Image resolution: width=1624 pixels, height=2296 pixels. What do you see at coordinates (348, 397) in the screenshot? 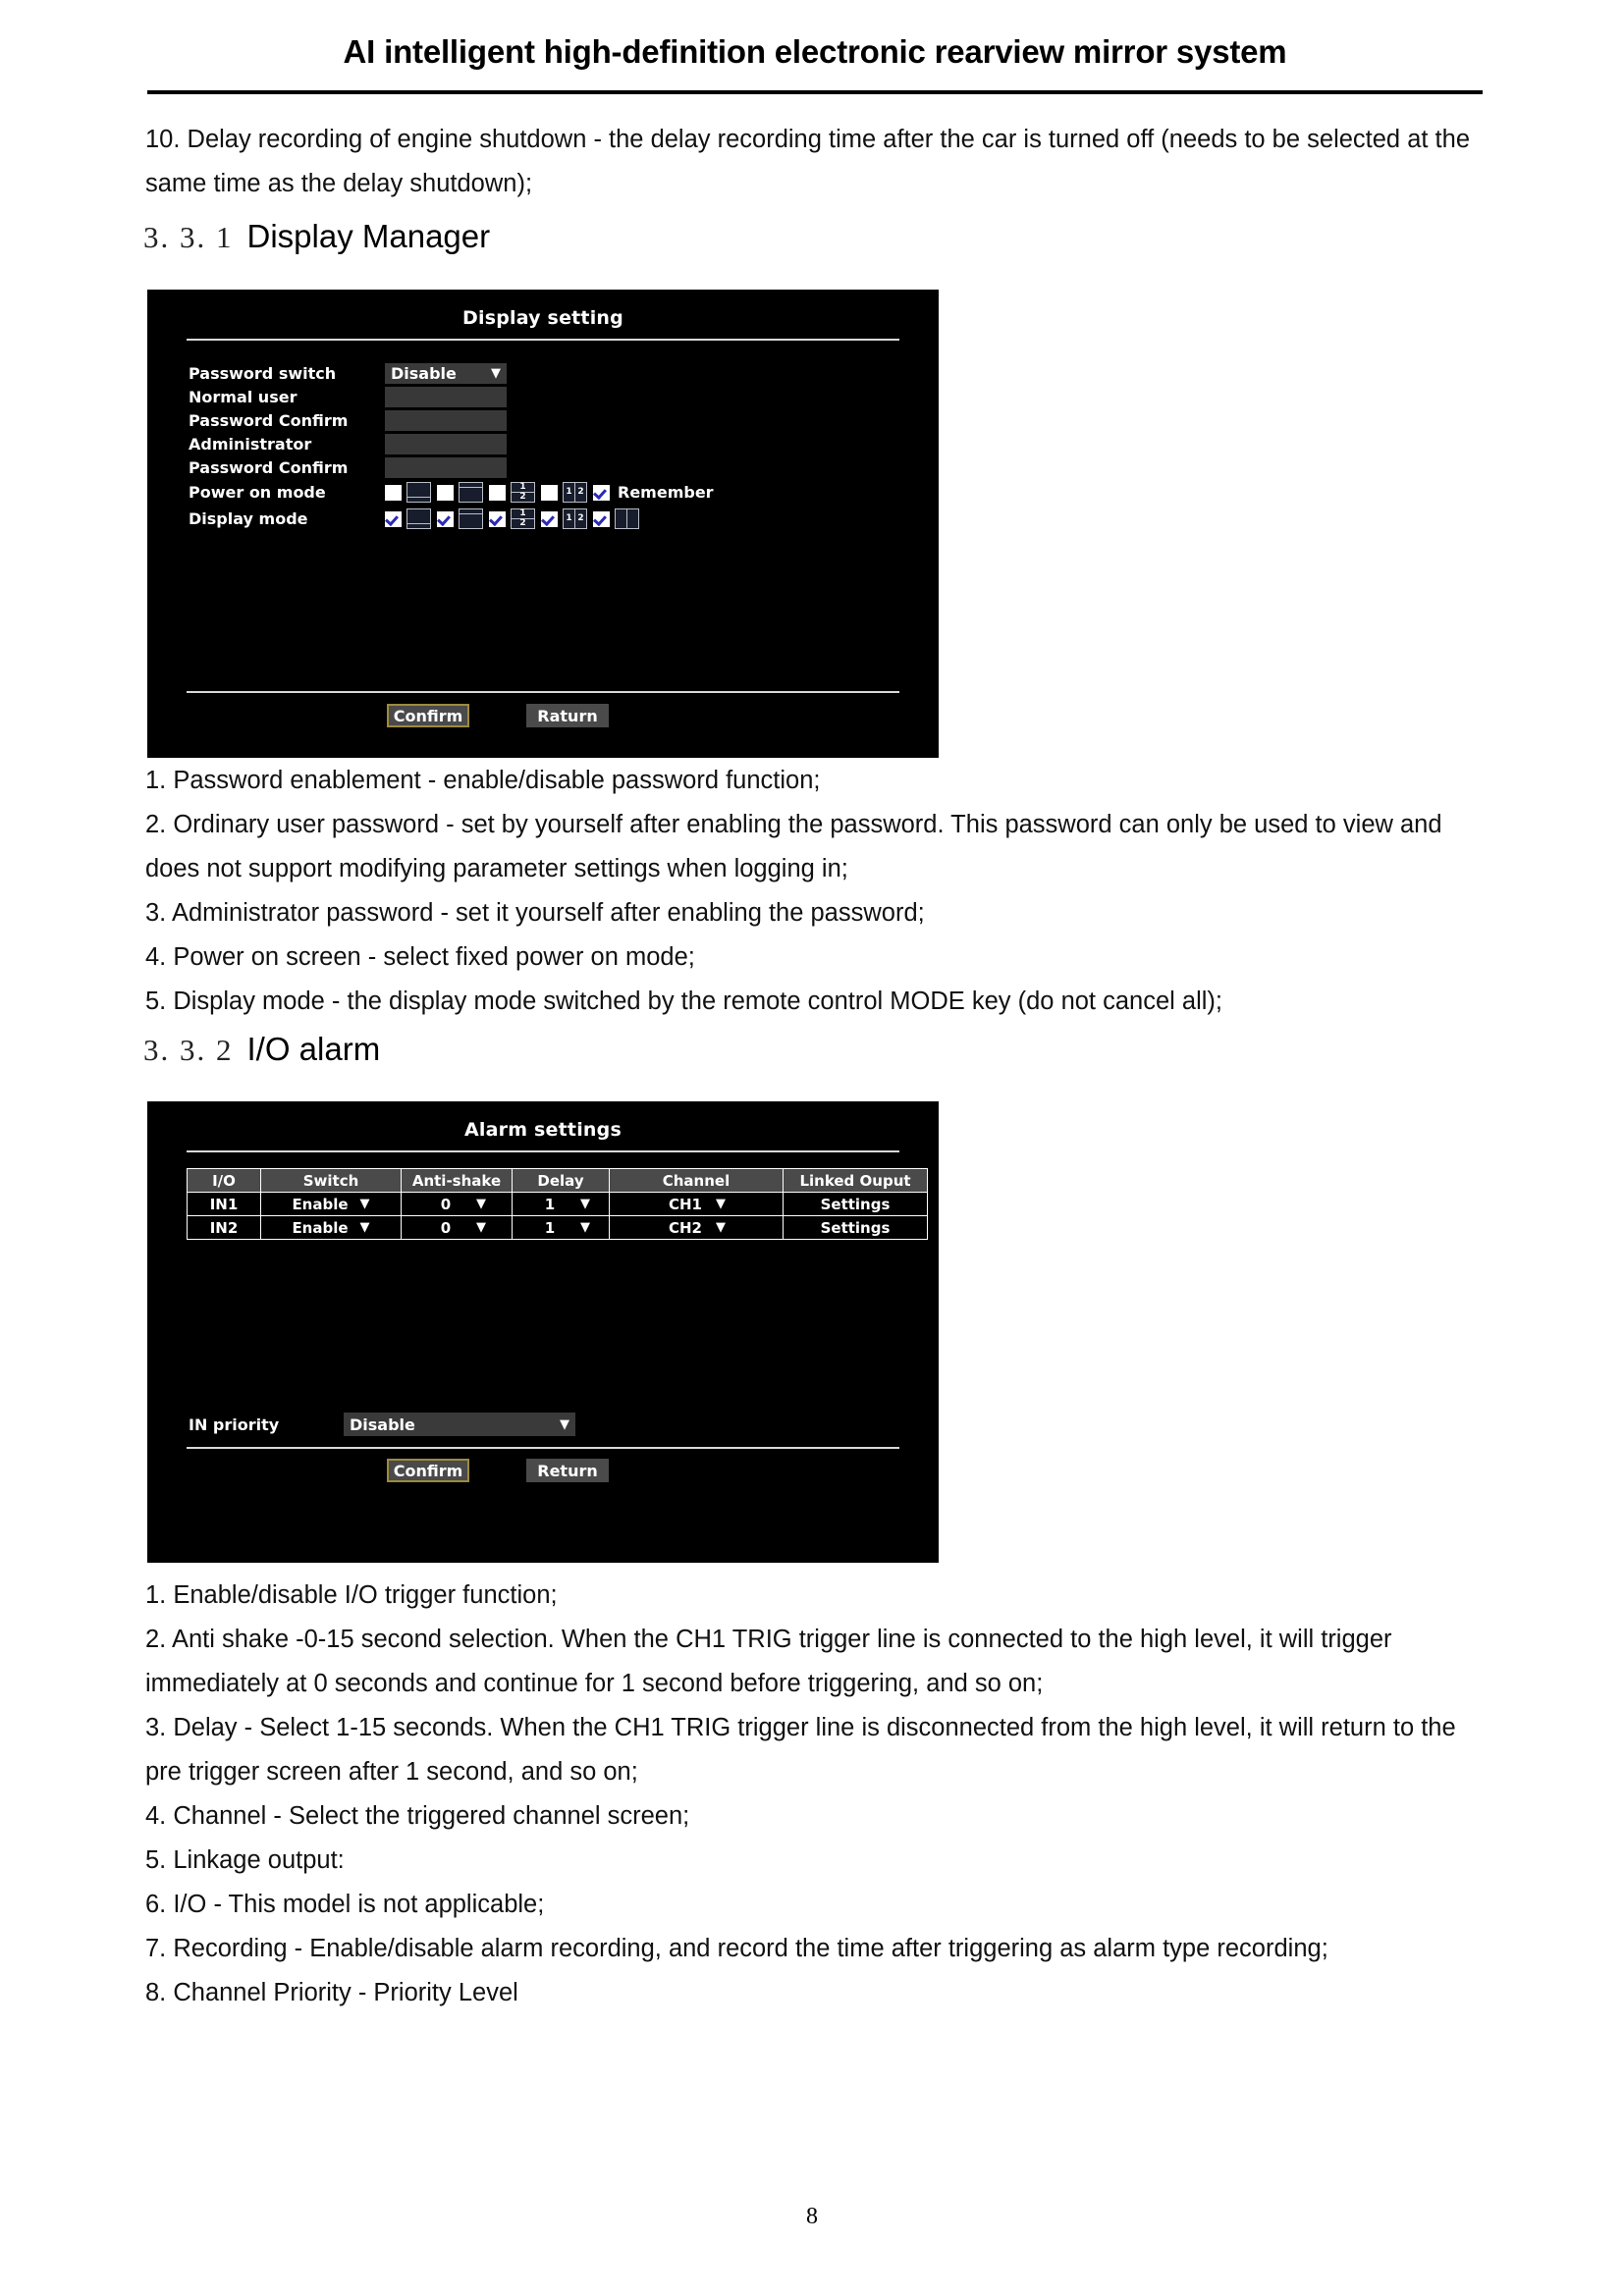
I see `row-normal-user: Normal user` at bounding box center [348, 397].